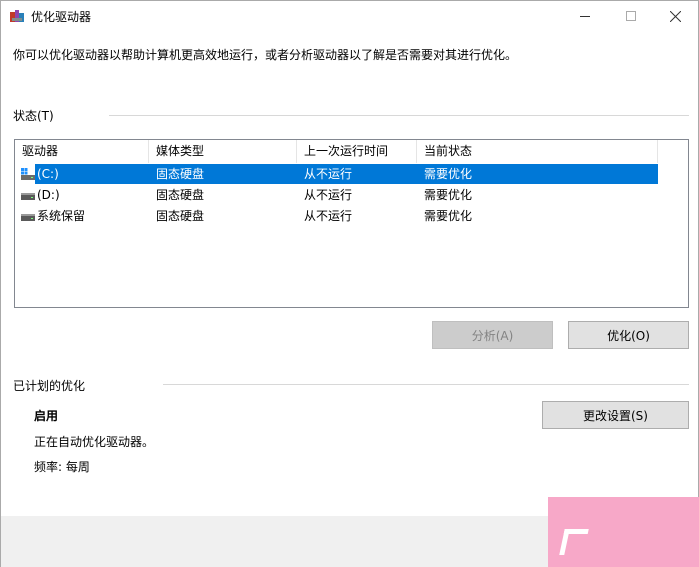 This screenshot has height=567, width=699. What do you see at coordinates (349, 16) in the screenshot?
I see `title-bar: 优化驱动器` at bounding box center [349, 16].